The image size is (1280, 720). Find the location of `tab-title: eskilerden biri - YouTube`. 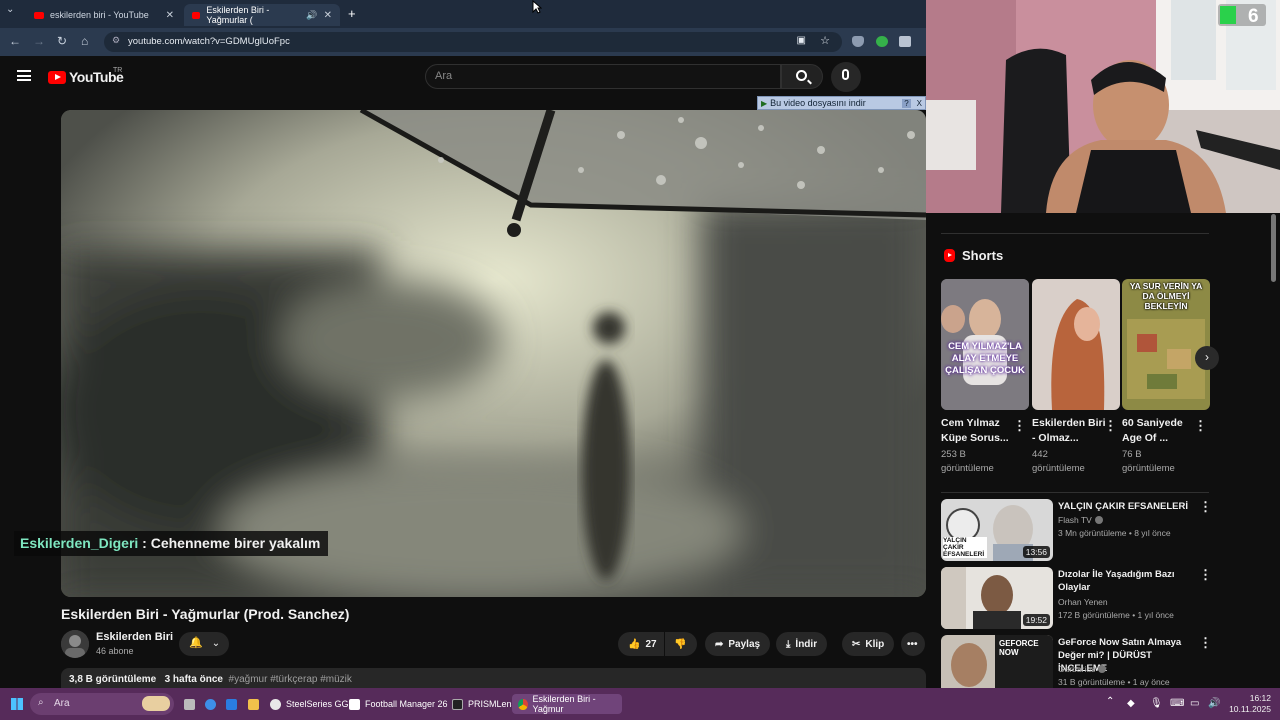

tab-title: eskilerden biri - YouTube is located at coordinates (99, 15).